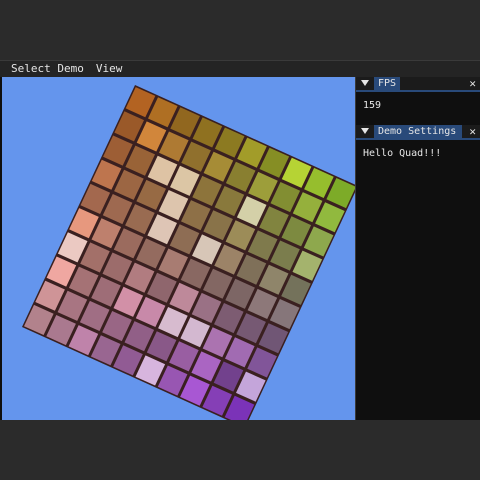 This screenshot has width=480, height=480. I want to click on fps-value: 159, so click(372, 105).